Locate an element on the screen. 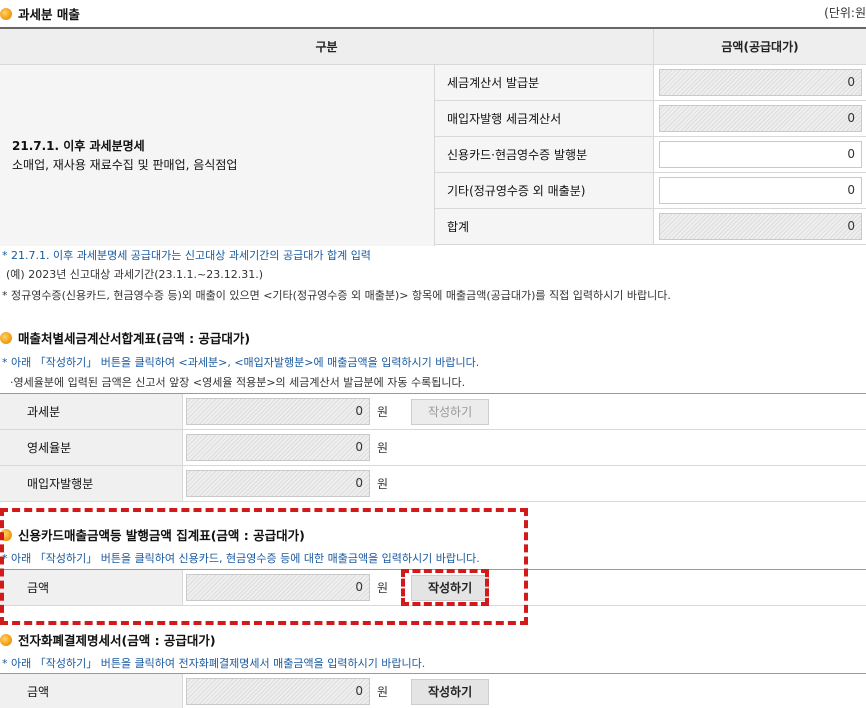  highlight-box-section is located at coordinates (264, 566).